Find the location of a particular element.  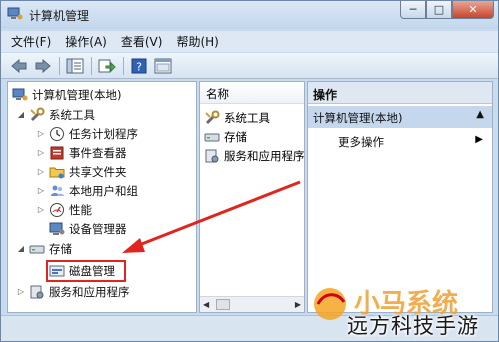

menu-file: 文件(F) is located at coordinates (31, 41).